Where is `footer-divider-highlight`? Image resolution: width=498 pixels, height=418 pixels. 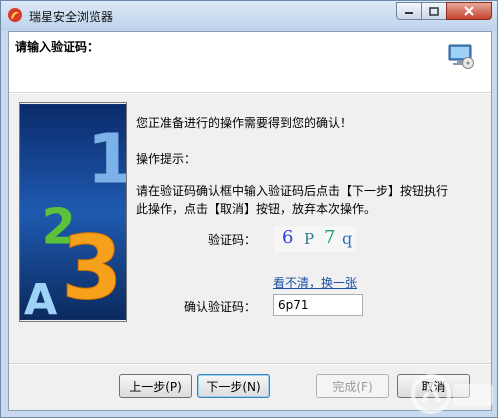
footer-divider-highlight is located at coordinates (250, 364).